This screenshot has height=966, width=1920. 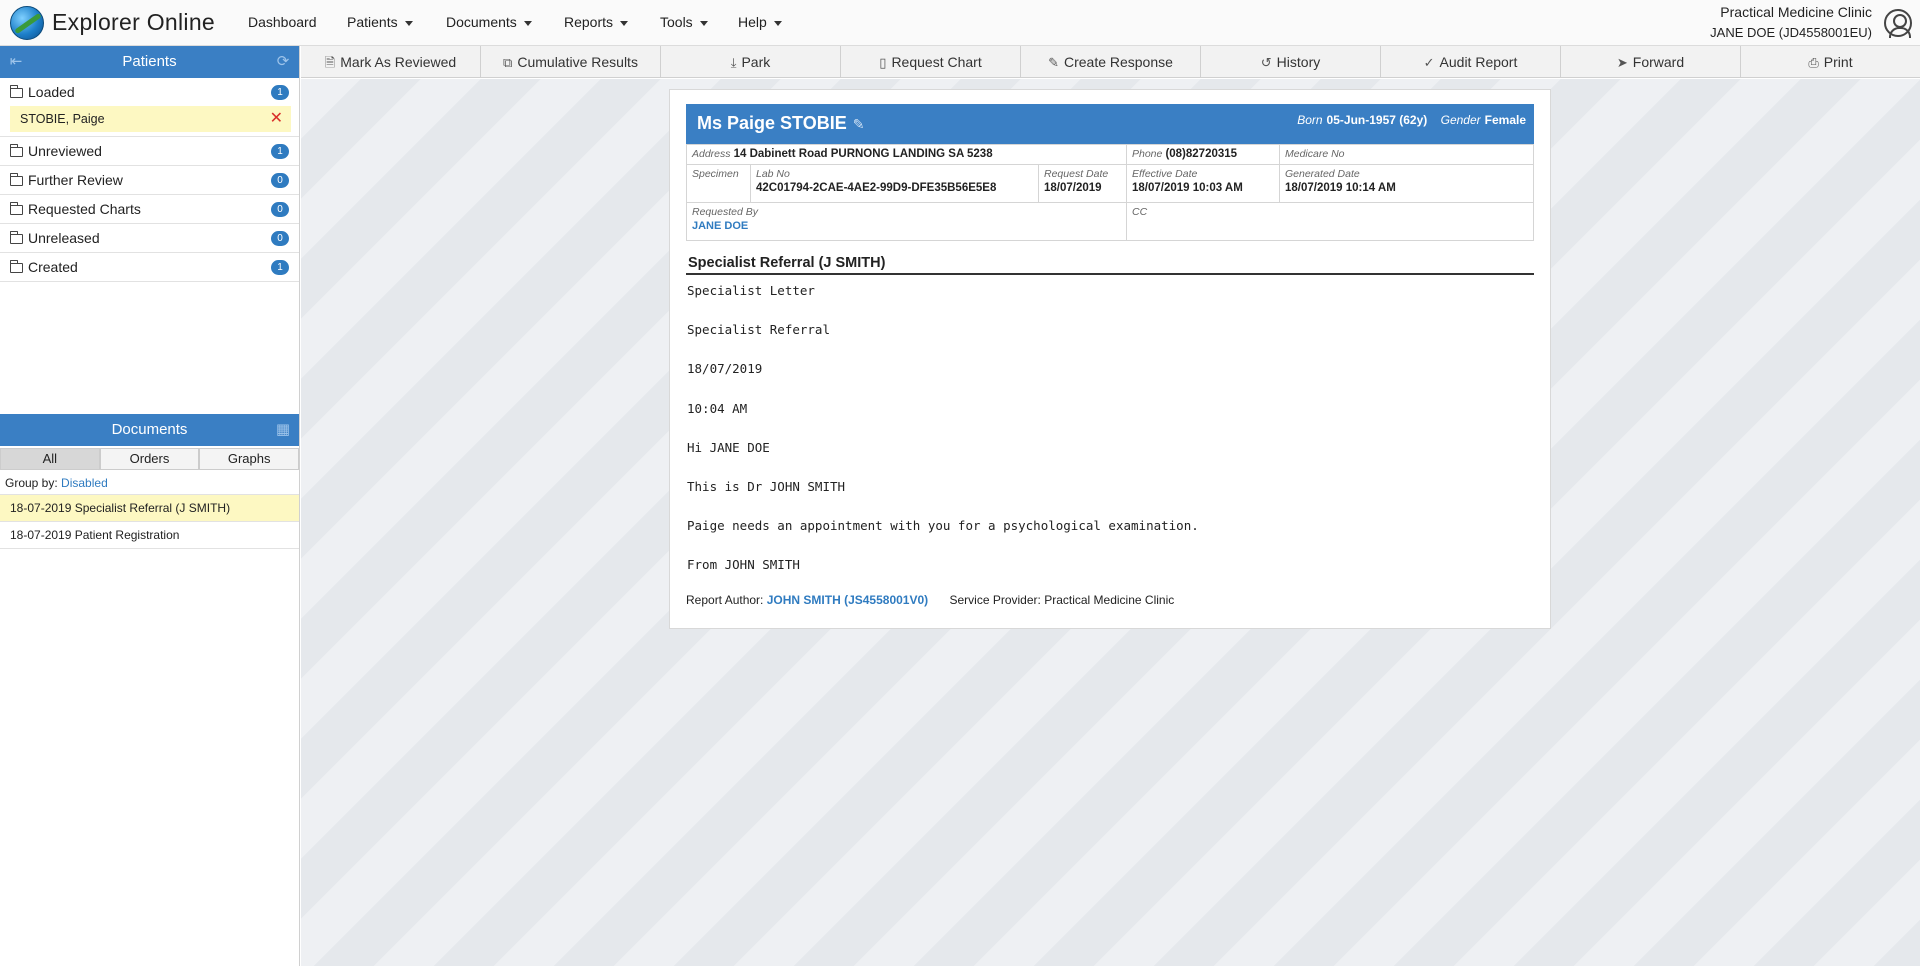 I want to click on refresh-icon: ⟳, so click(x=283, y=62).